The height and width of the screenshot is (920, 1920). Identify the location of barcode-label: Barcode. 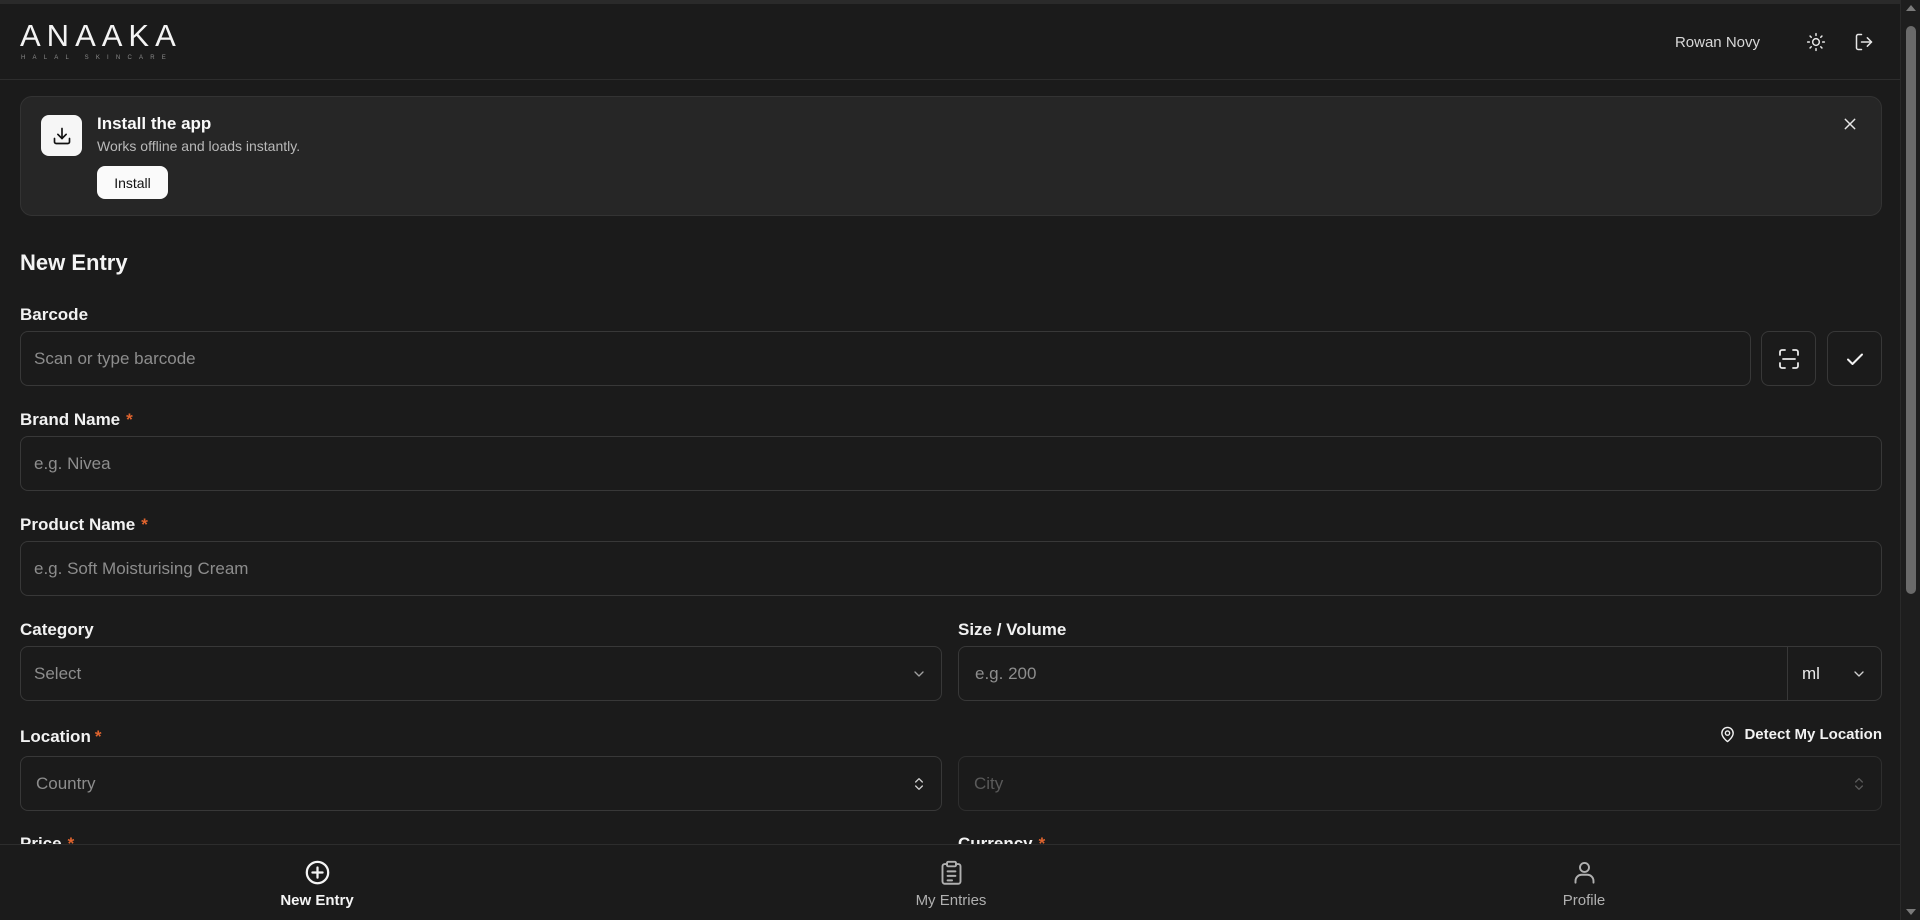
(54, 315).